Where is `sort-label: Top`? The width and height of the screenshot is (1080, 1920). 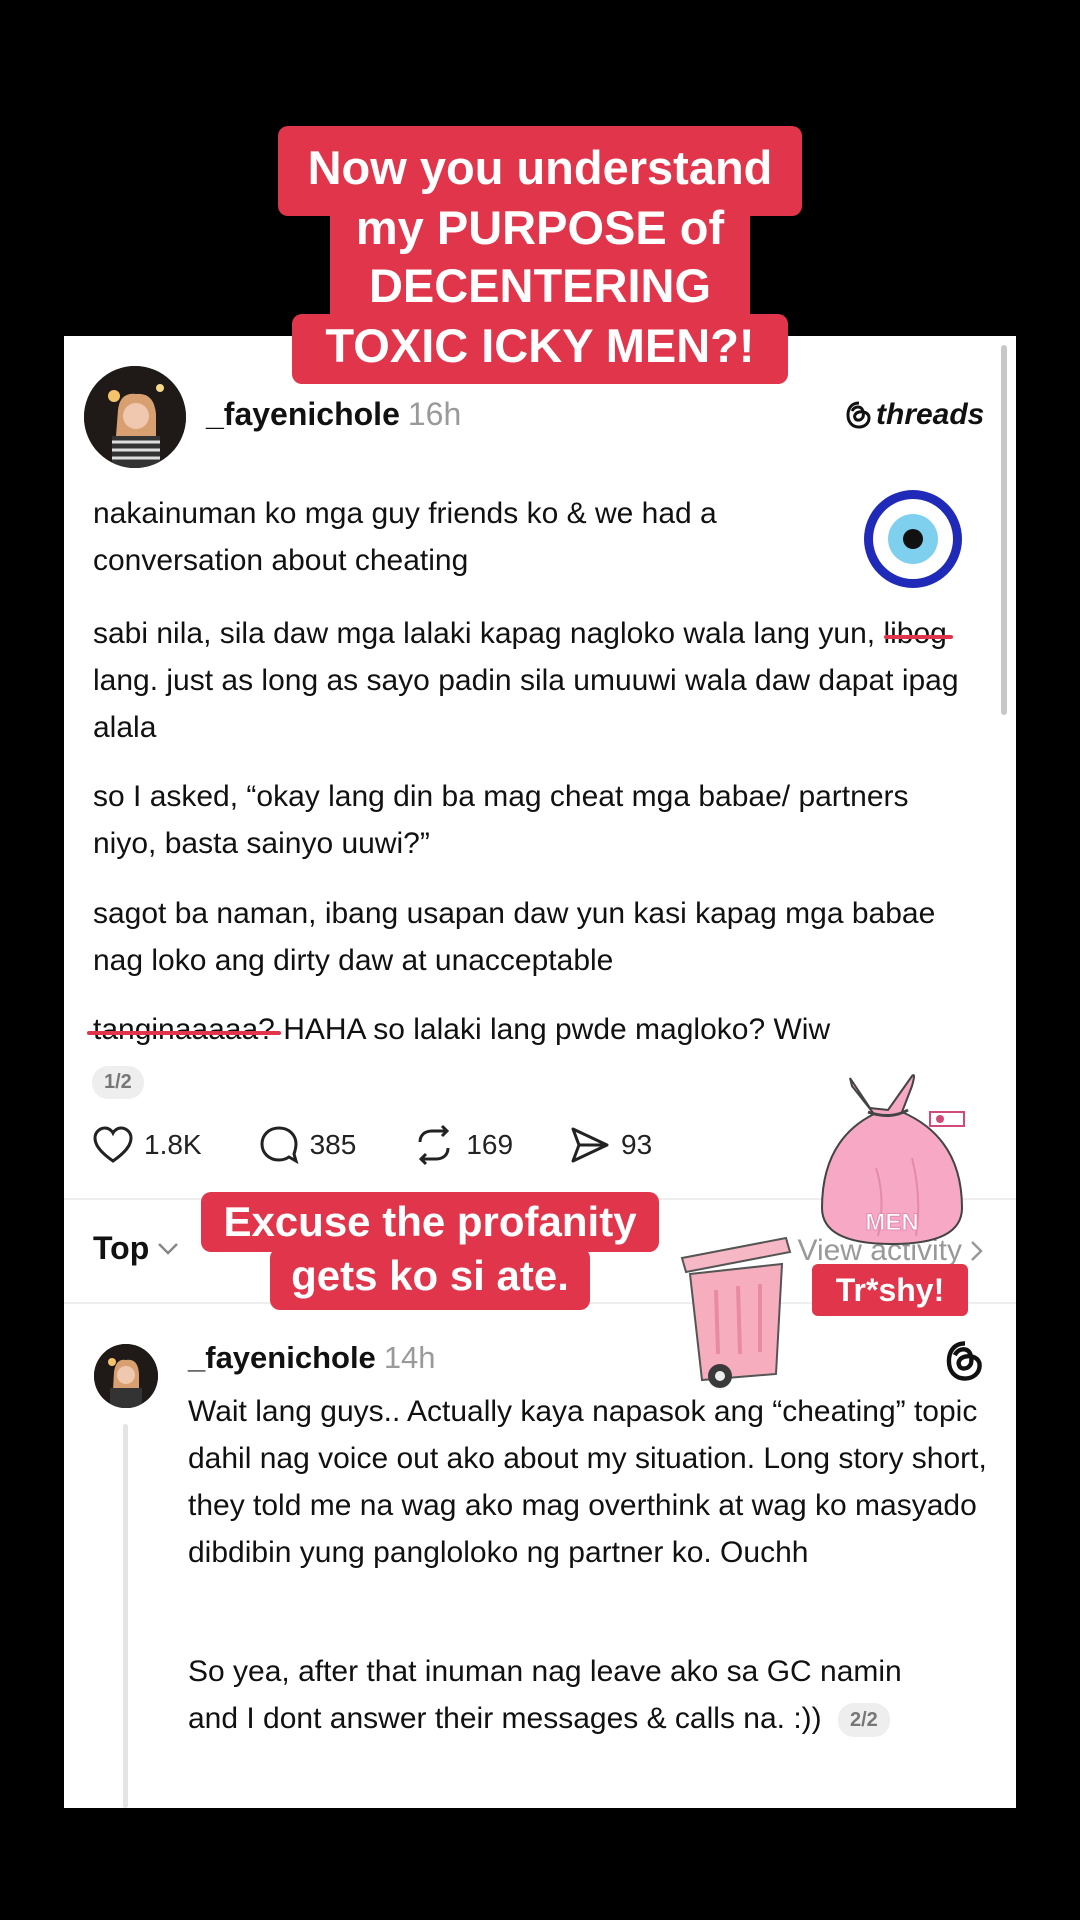
sort-label: Top is located at coordinates (121, 1248).